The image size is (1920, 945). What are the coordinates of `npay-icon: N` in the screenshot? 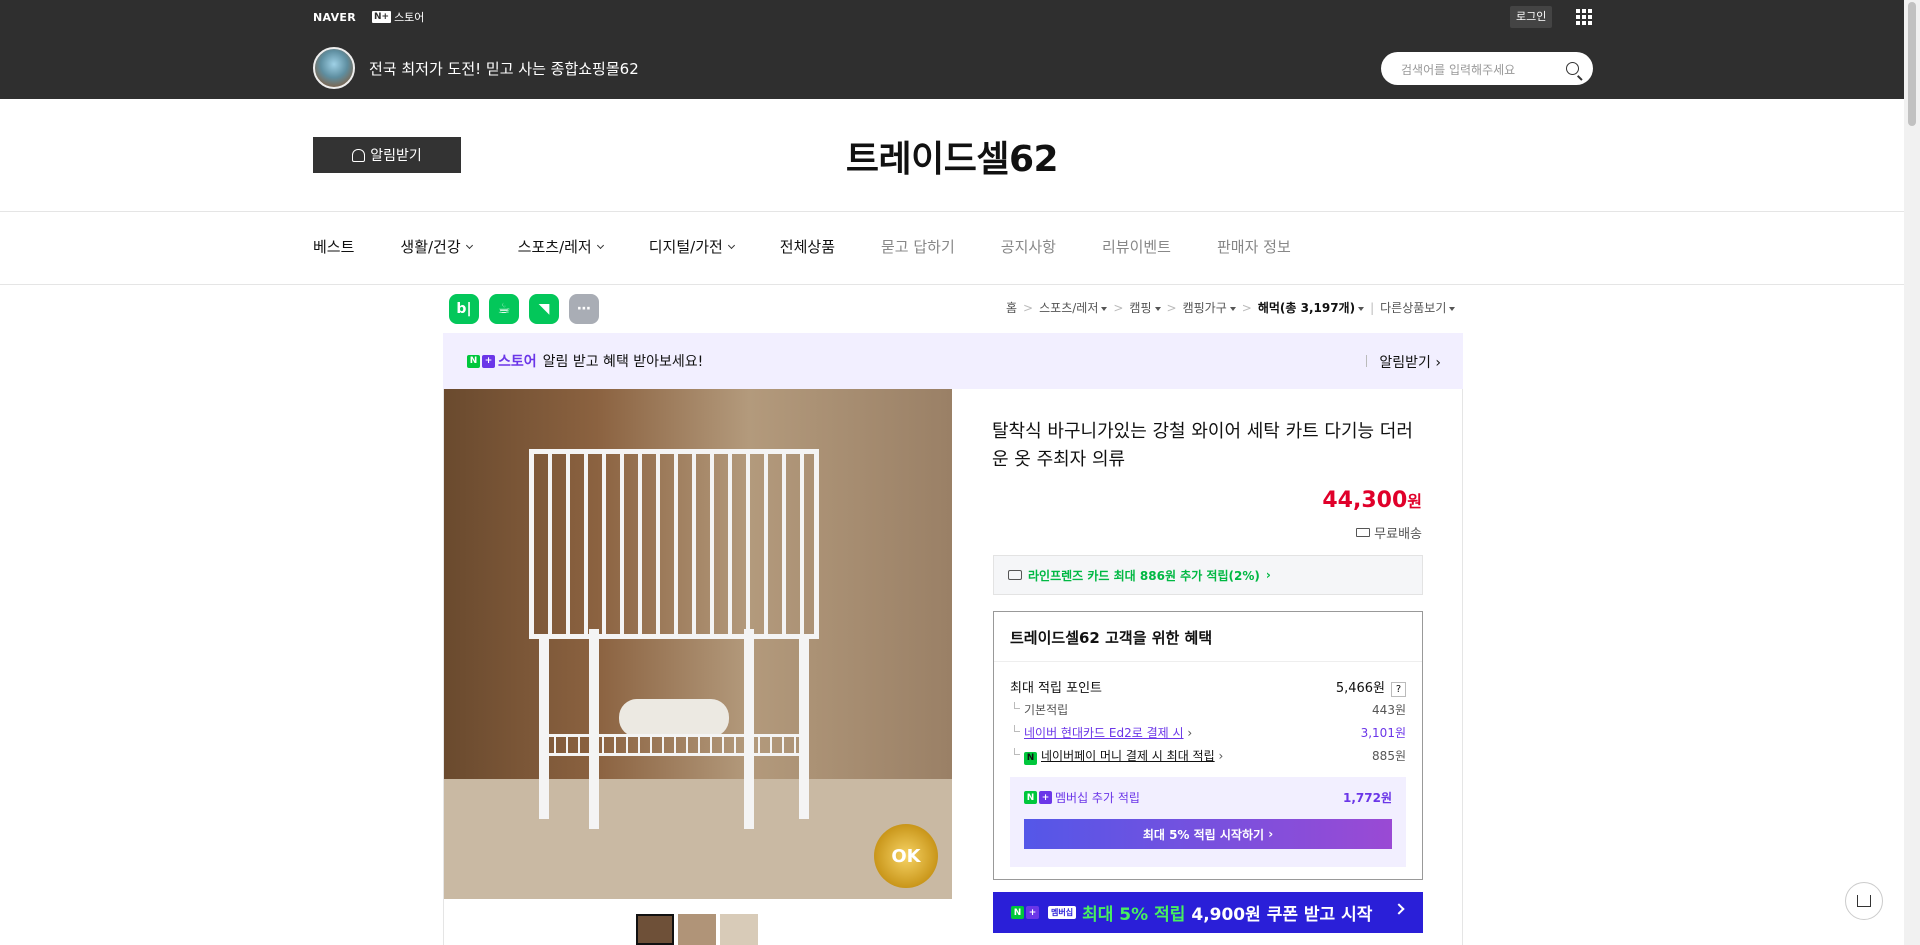 It's located at (1030, 758).